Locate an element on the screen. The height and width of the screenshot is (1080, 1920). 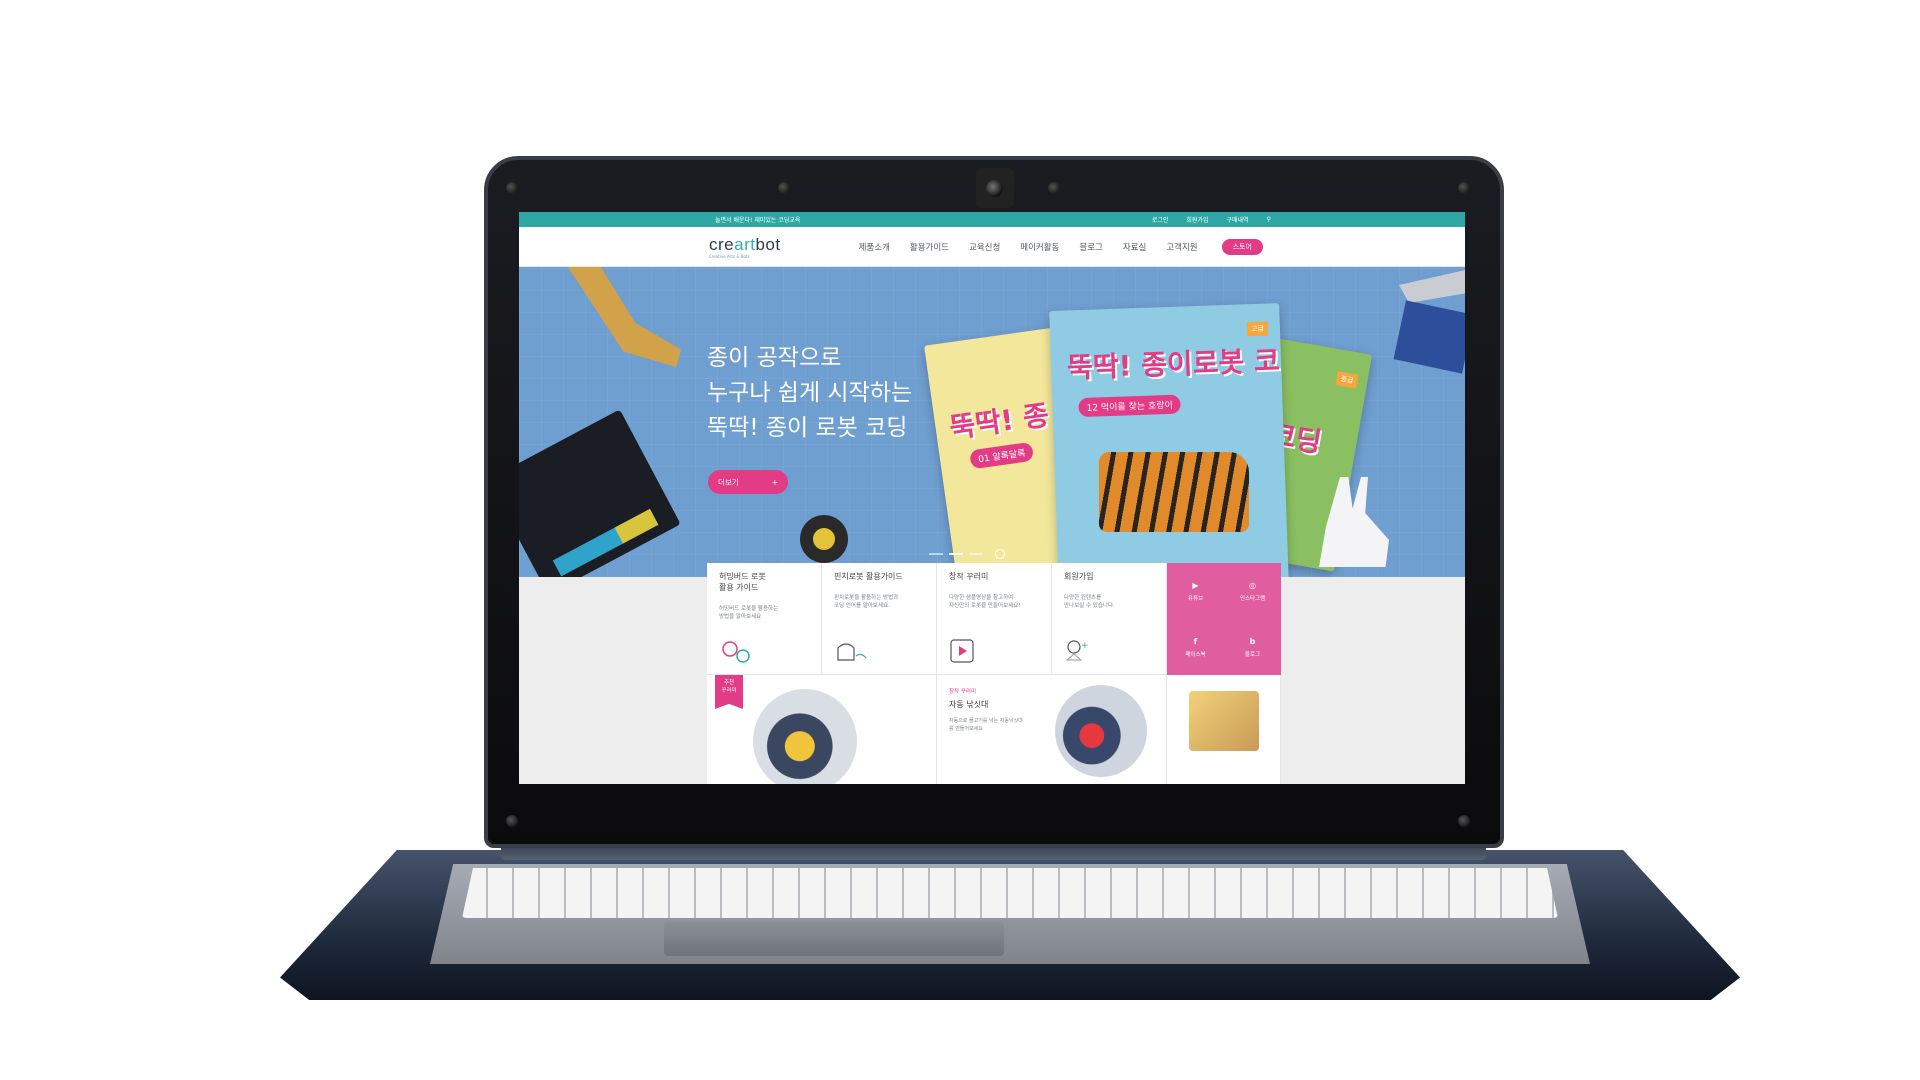
nav-item-guide: 활용가이드 is located at coordinates (929, 247).